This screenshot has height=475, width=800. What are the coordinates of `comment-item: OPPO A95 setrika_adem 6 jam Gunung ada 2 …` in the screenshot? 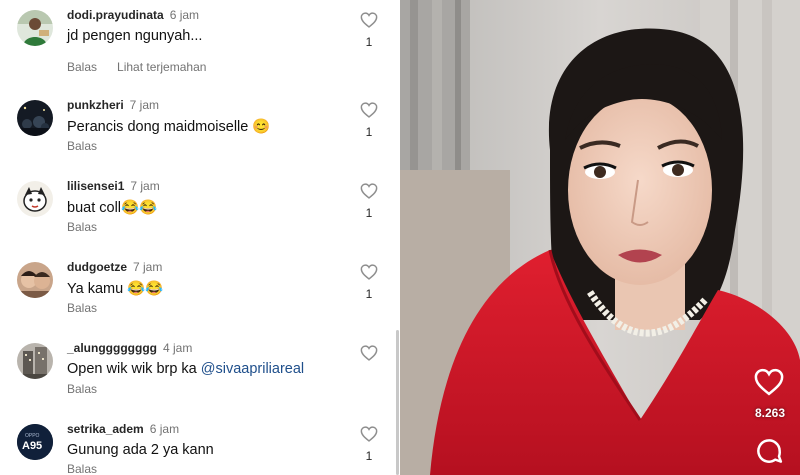 It's located at (198, 446).